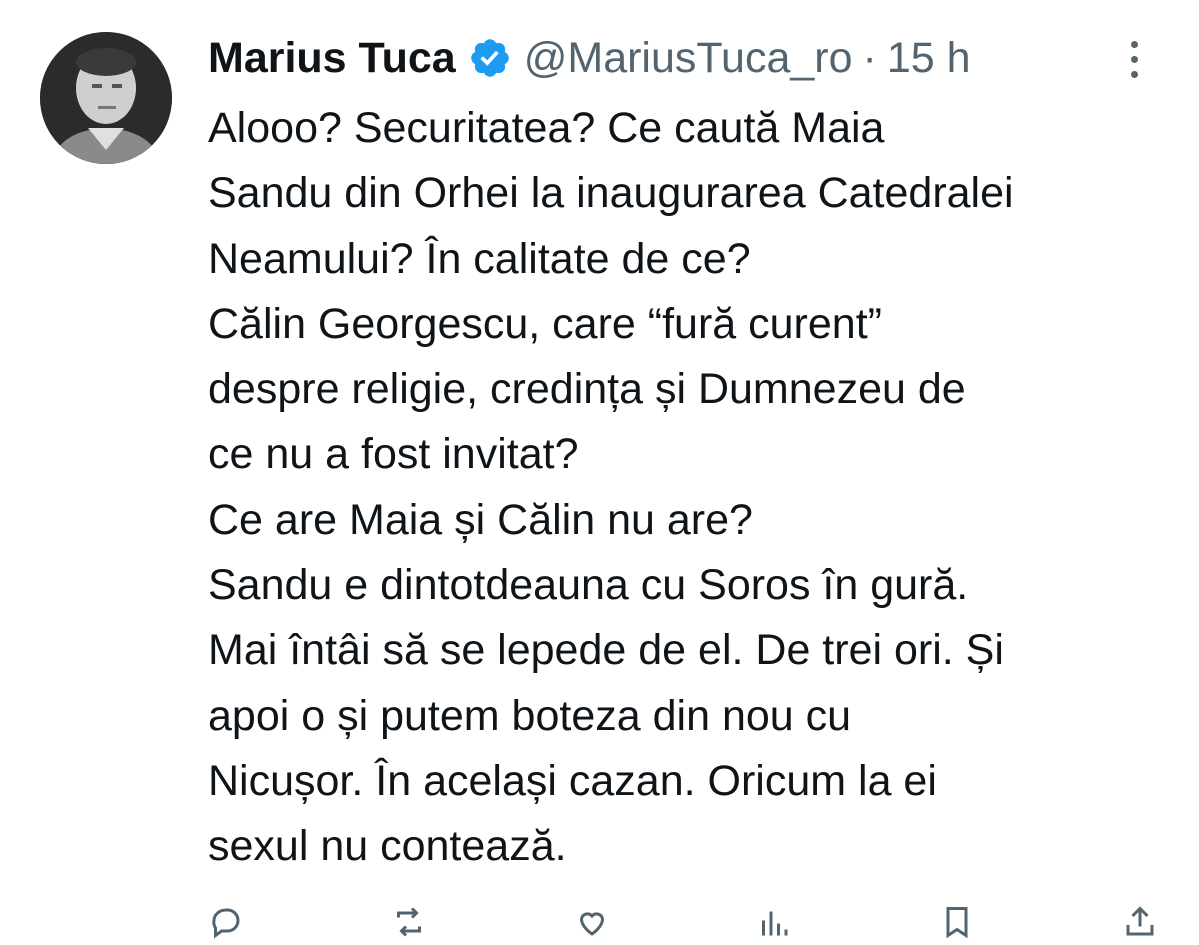 This screenshot has width=1199, height=945. I want to click on tweet-text-line: apoi o și putem boteza din nou cu, so click(530, 715).